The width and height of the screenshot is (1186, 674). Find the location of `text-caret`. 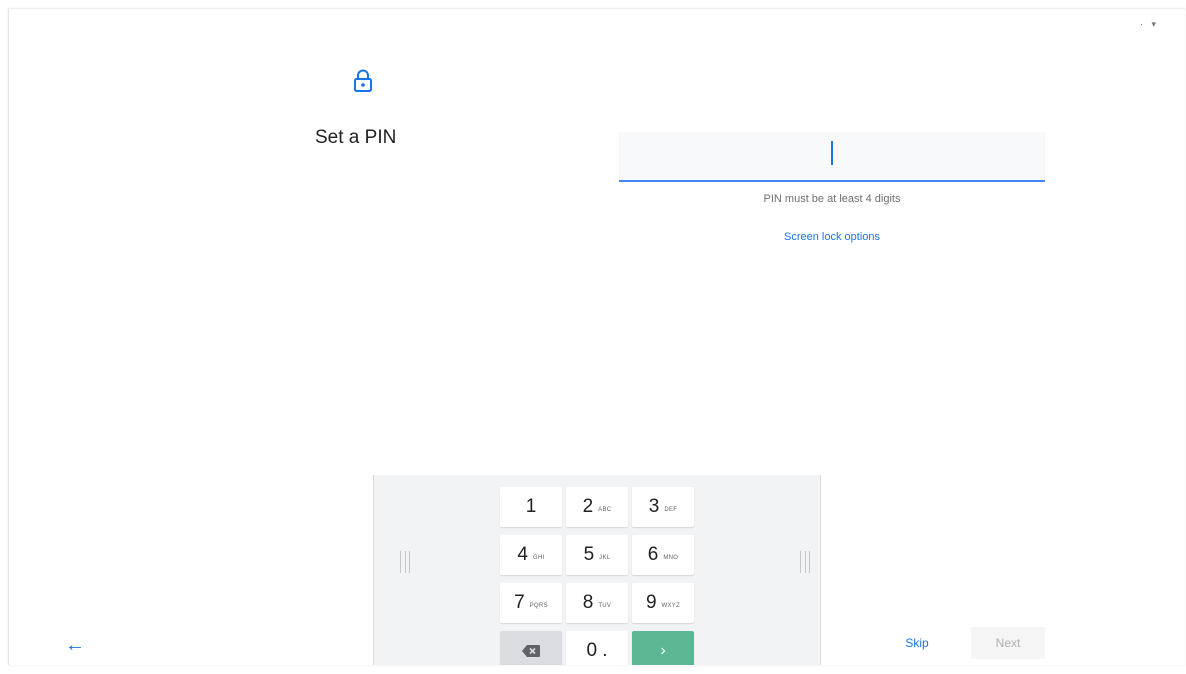

text-caret is located at coordinates (832, 153).